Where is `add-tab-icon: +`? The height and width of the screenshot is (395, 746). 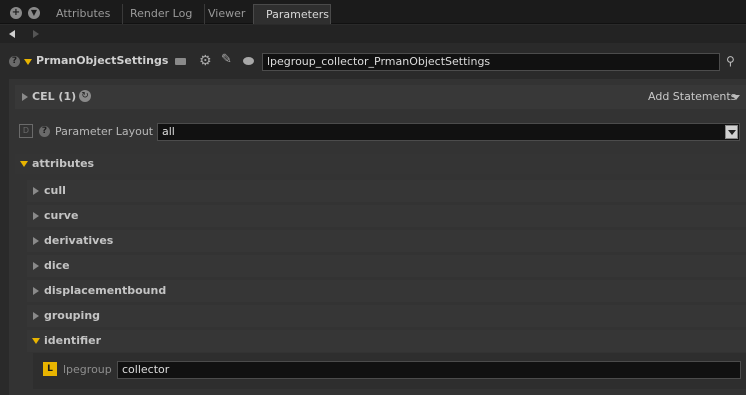
add-tab-icon: + is located at coordinates (16, 13).